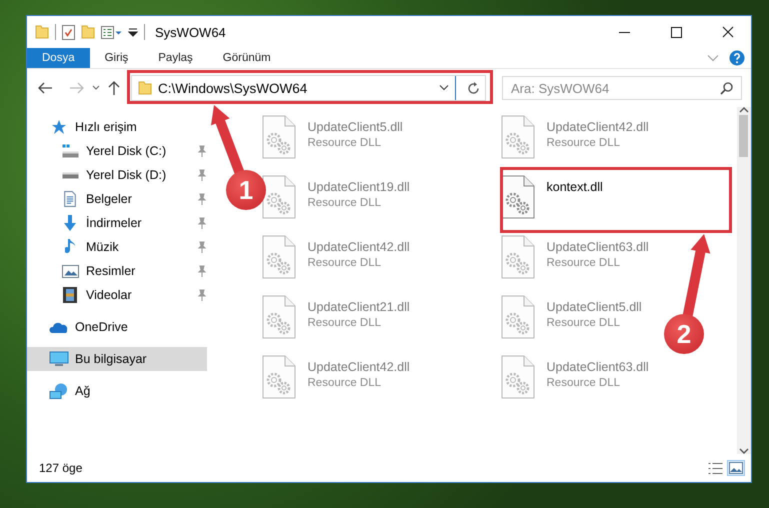  What do you see at coordinates (359, 307) in the screenshot?
I see `file-name: UpdateClient21.dll` at bounding box center [359, 307].